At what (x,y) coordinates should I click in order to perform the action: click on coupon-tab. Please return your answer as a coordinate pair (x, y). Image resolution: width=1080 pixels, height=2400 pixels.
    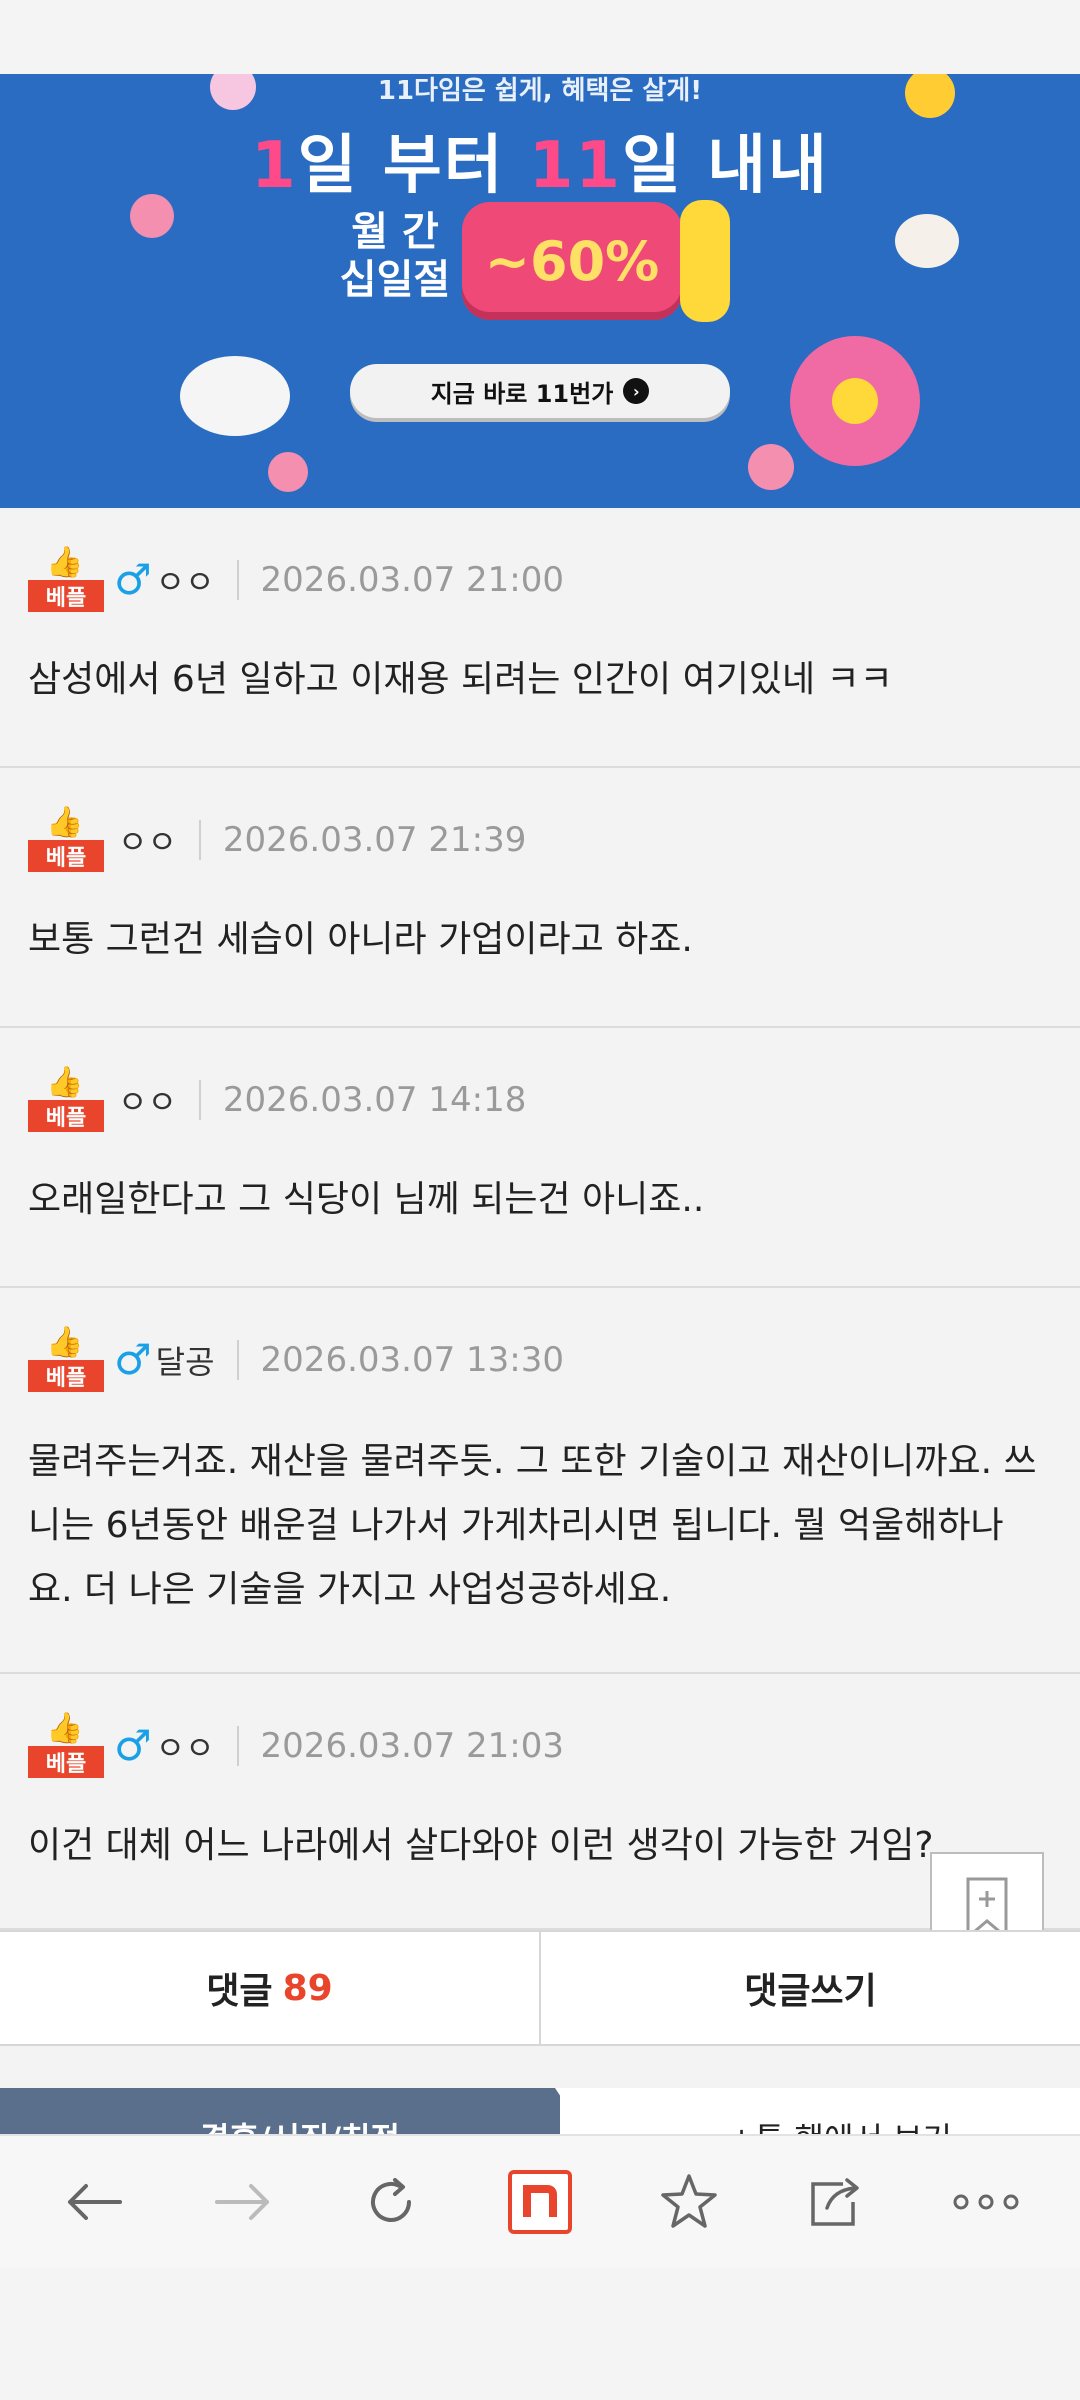
    Looking at the image, I should click on (705, 261).